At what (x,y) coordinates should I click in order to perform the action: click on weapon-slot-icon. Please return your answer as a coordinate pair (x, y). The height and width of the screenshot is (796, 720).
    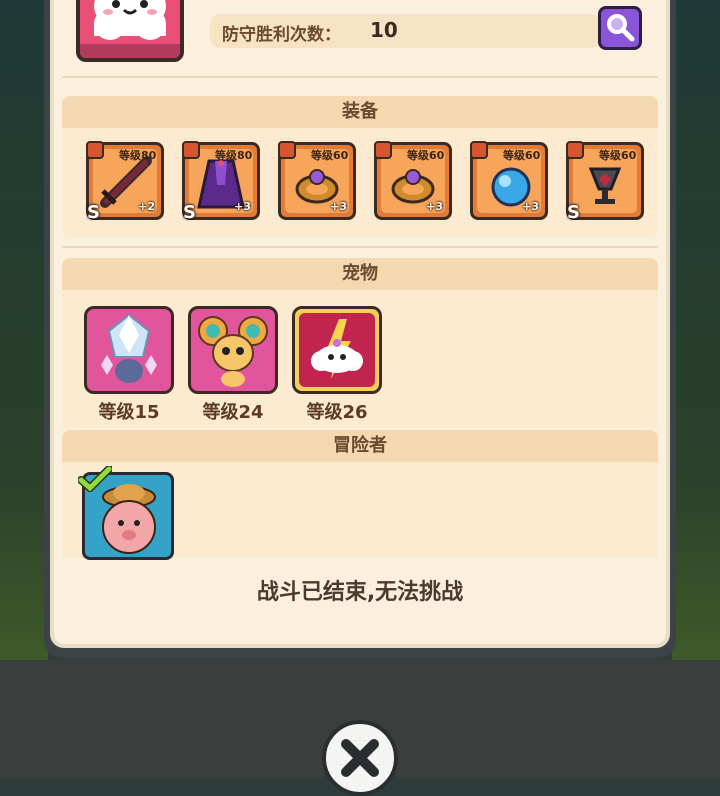
    Looking at the image, I should click on (95, 150).